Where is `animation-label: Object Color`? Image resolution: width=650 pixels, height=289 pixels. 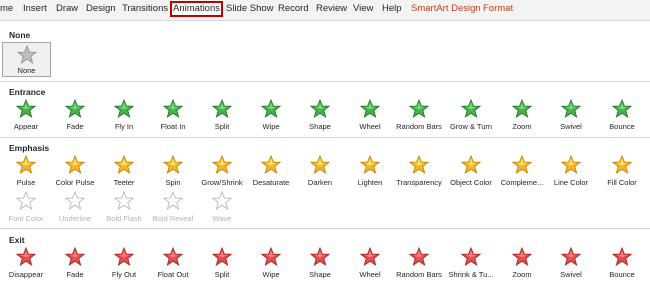
animation-label: Object Color is located at coordinates (471, 182).